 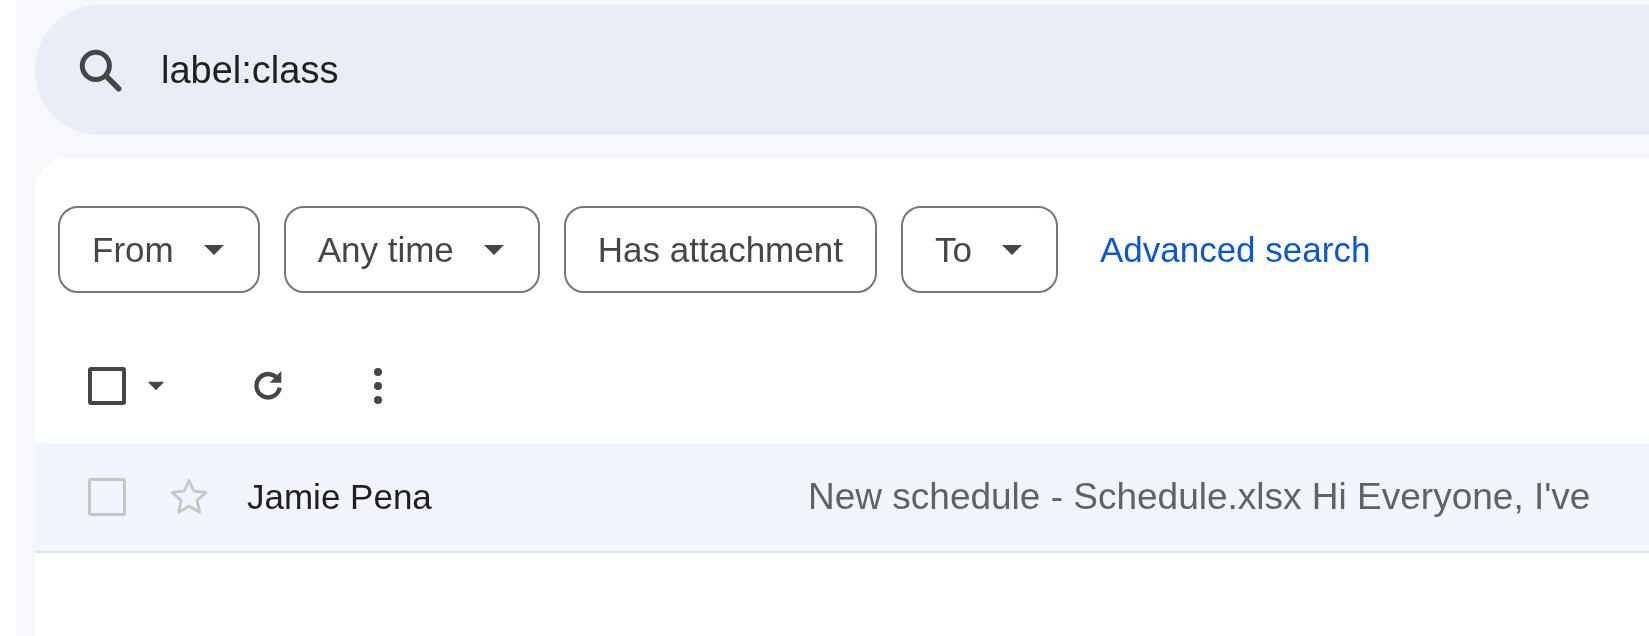 I want to click on advanced-search-link: Advanced search, so click(x=1235, y=249).